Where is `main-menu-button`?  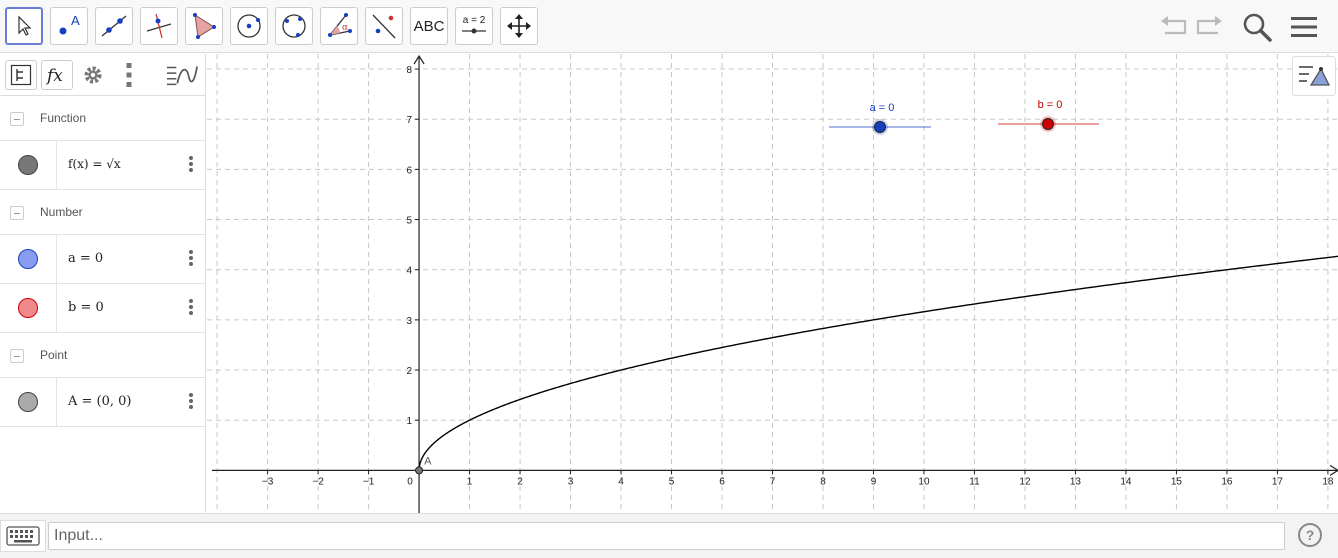 main-menu-button is located at coordinates (1304, 27).